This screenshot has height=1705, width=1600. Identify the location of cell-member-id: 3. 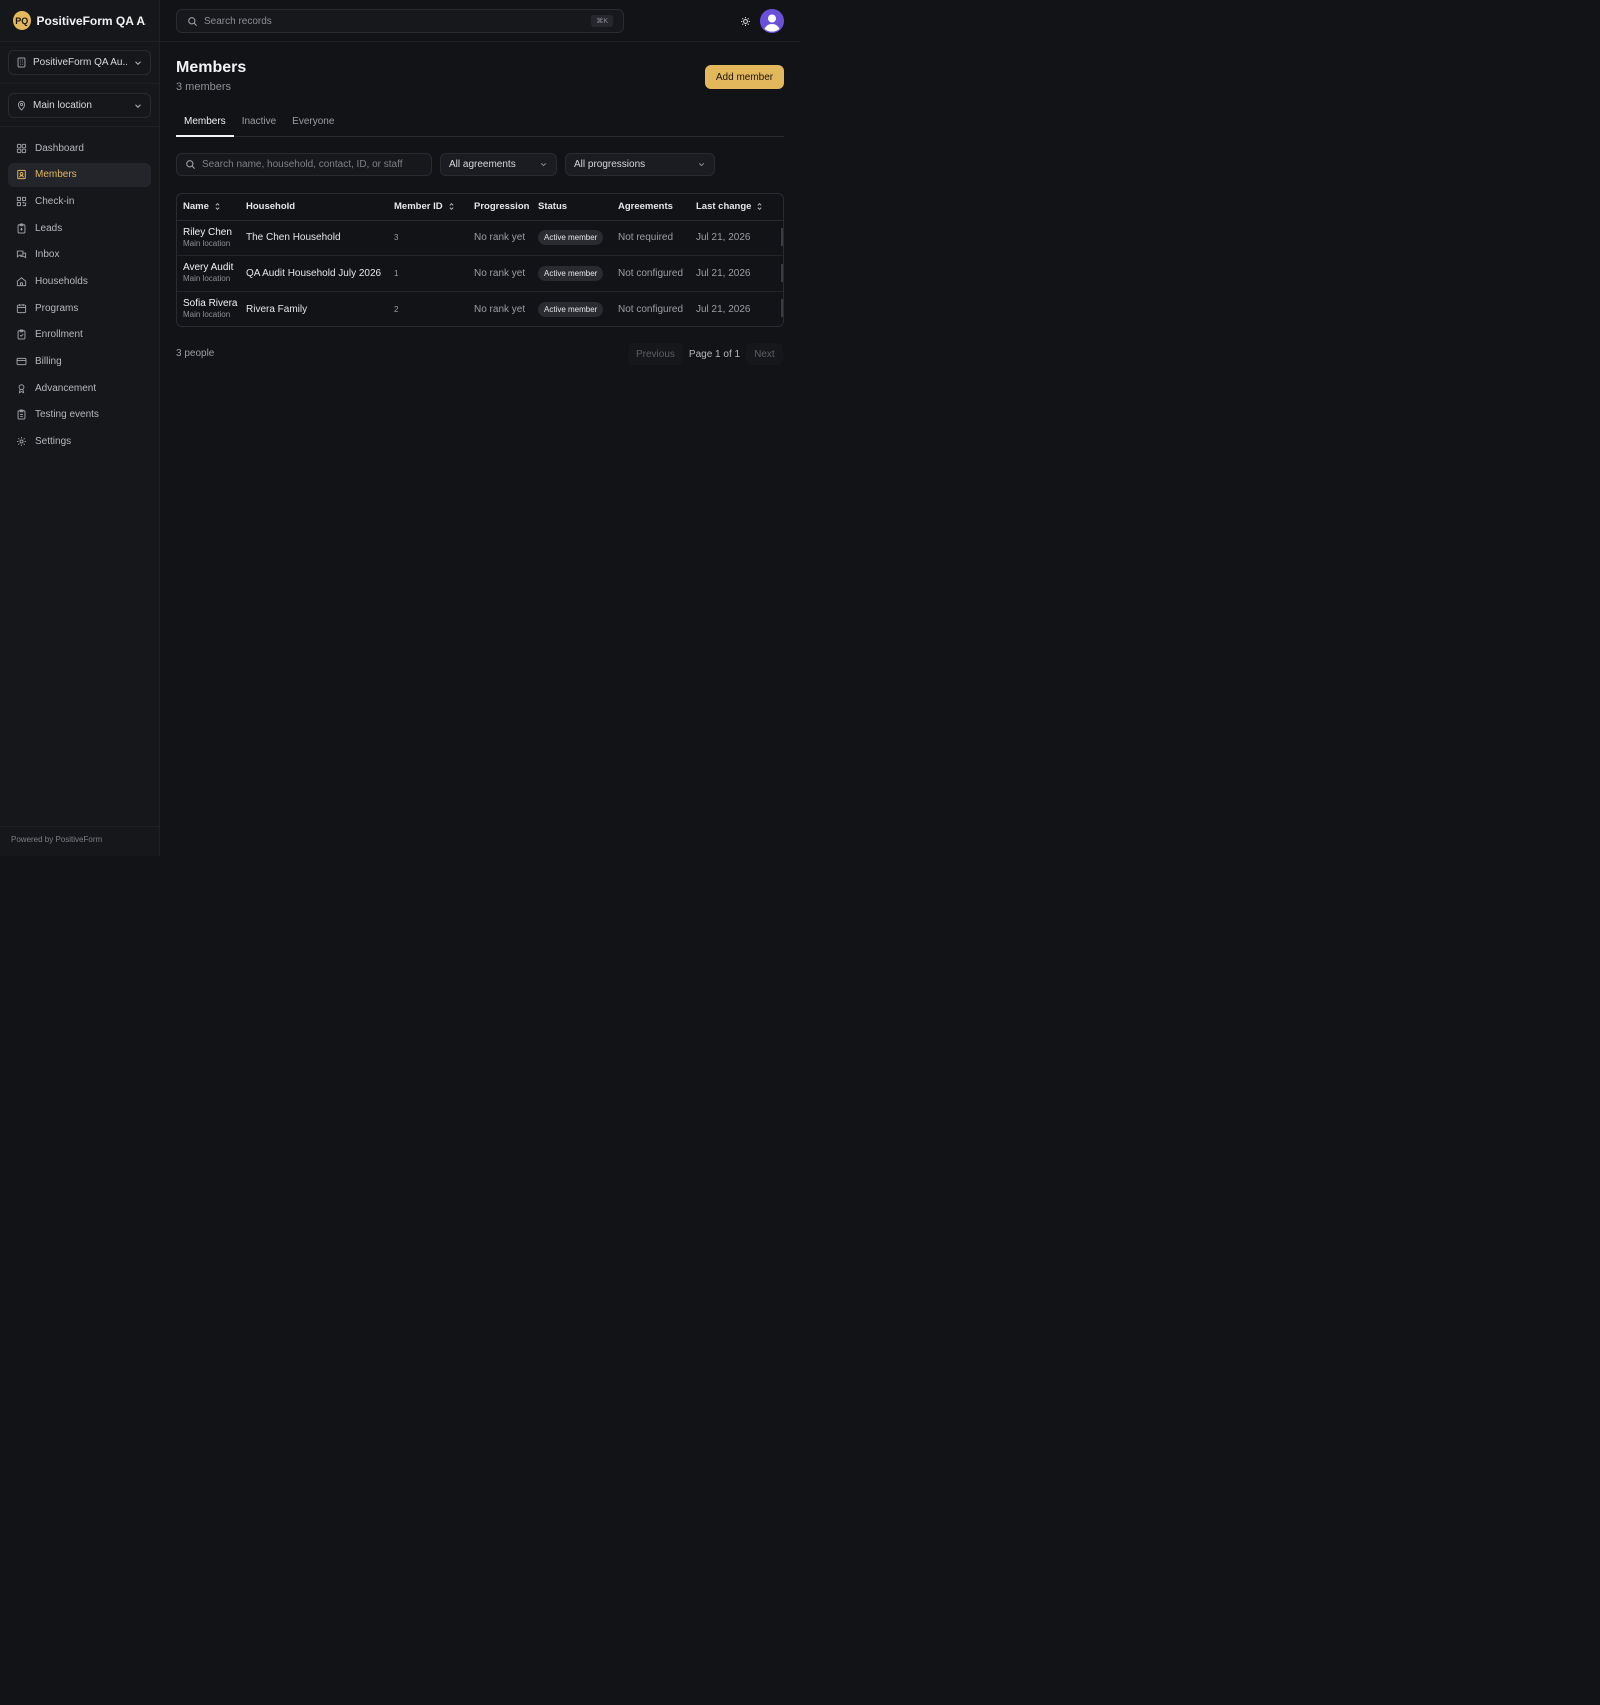
(428, 238).